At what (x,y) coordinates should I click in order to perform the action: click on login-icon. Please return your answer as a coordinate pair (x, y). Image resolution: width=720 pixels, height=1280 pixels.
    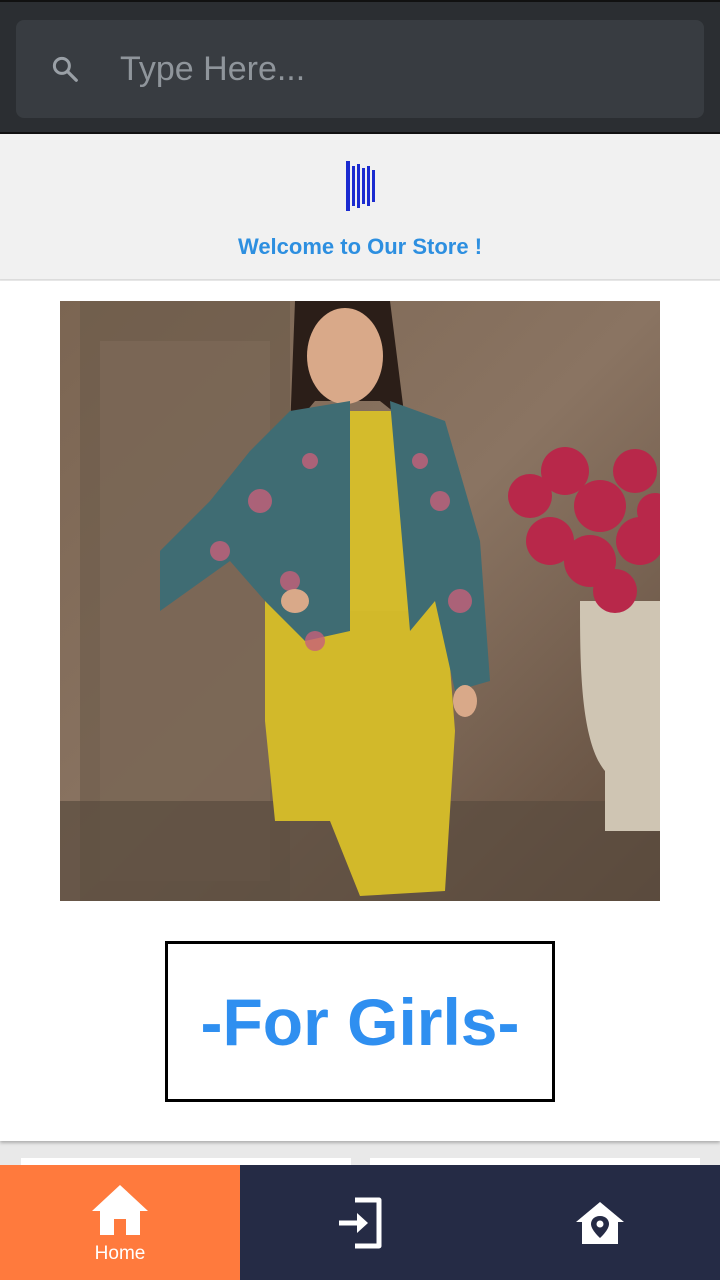
    Looking at the image, I should click on (360, 1222).